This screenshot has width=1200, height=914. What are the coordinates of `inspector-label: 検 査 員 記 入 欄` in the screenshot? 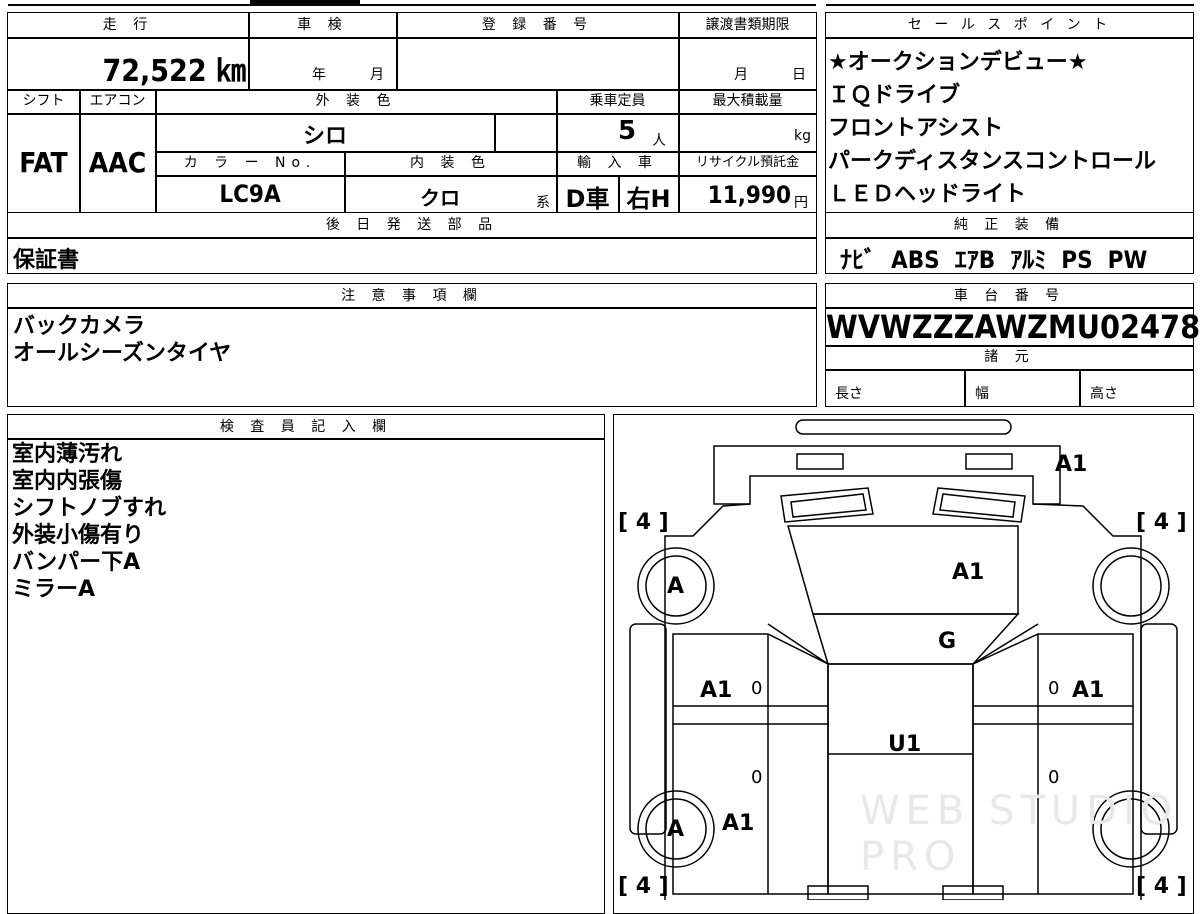 It's located at (306, 427).